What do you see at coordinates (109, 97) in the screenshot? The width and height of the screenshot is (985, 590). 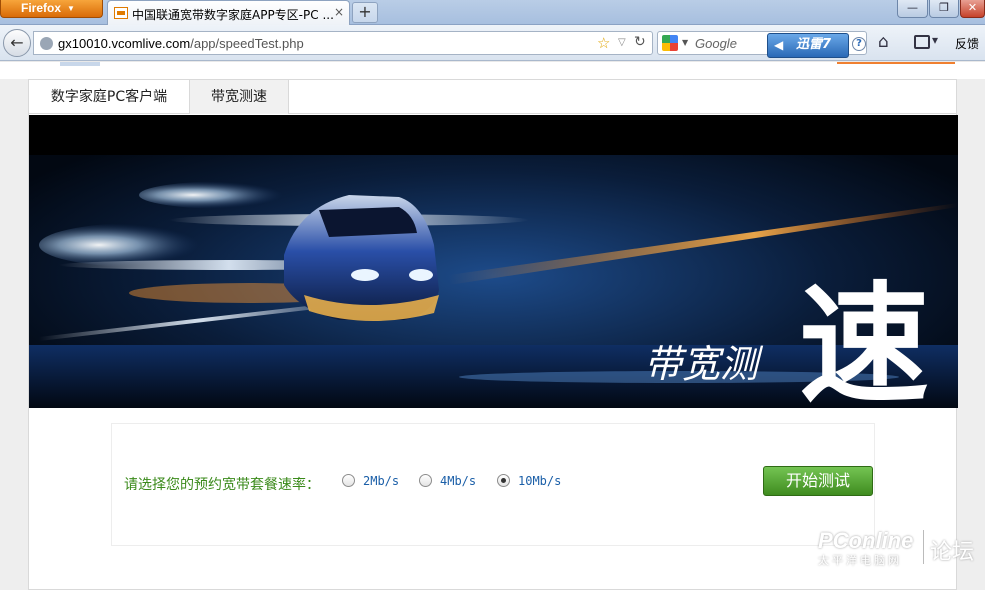 I see `tab-pc-client: 数字家庭PC客户端` at bounding box center [109, 97].